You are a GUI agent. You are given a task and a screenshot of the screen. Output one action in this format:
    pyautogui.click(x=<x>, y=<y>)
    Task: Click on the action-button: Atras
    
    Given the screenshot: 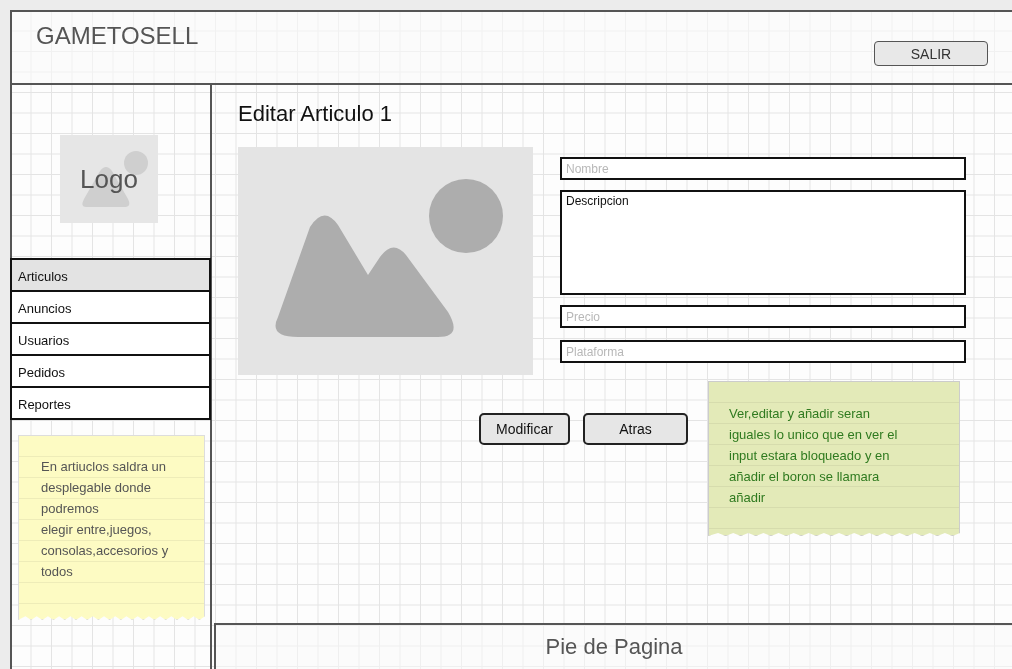 What is the action you would take?
    pyautogui.click(x=635, y=429)
    